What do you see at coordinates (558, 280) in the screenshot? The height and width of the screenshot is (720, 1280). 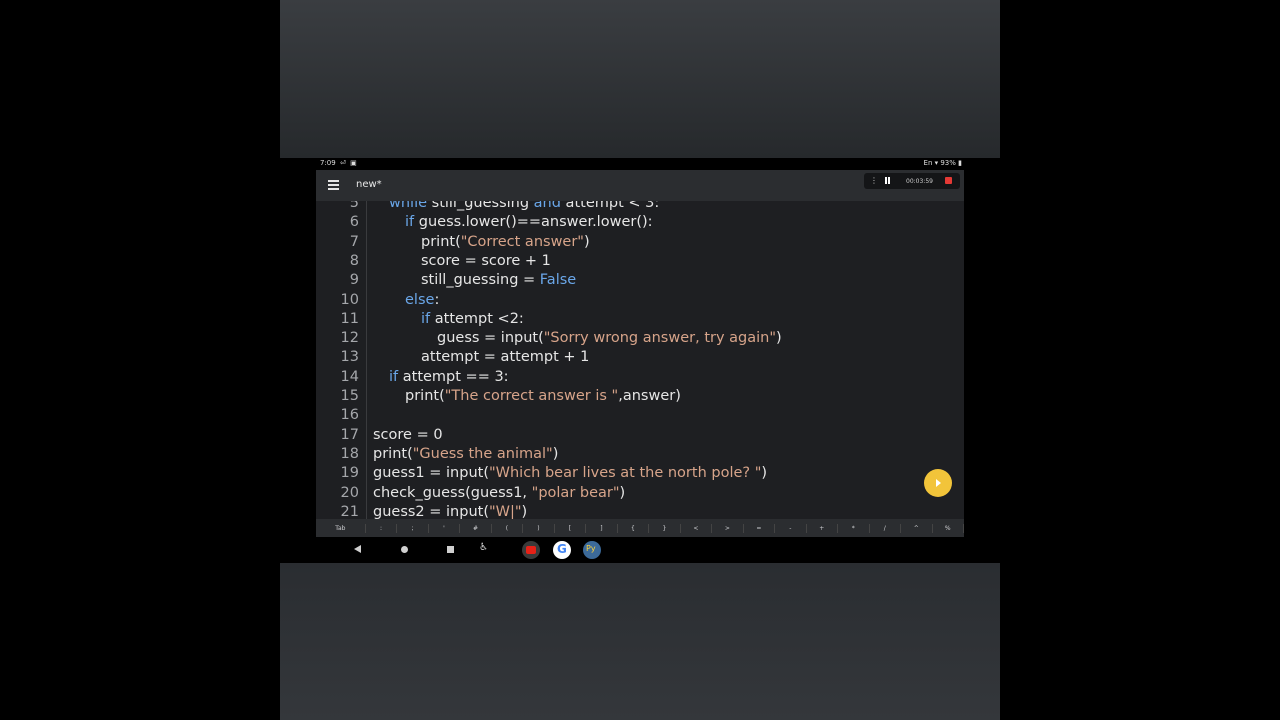 I see `code-keyword: False` at bounding box center [558, 280].